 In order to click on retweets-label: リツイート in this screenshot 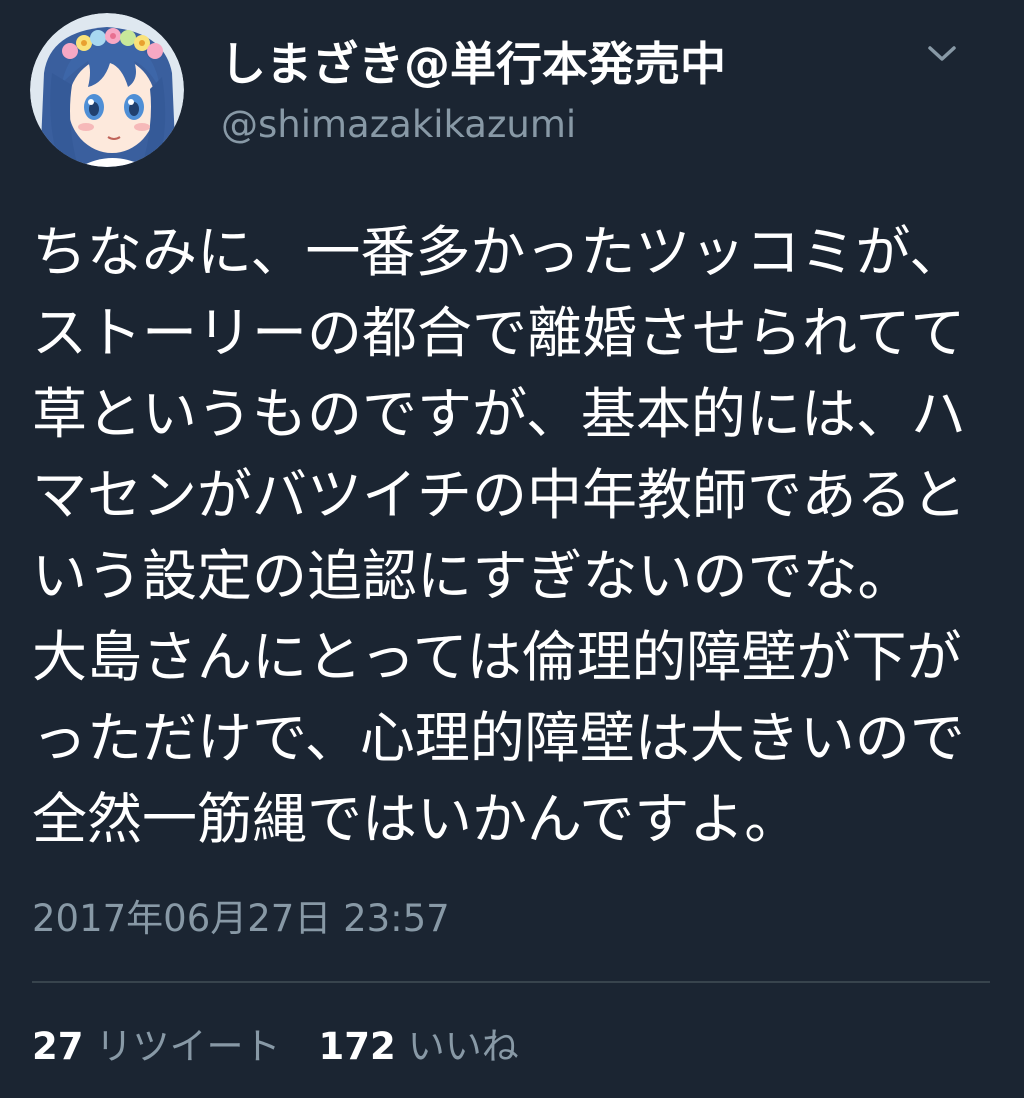, I will do `click(188, 1046)`.